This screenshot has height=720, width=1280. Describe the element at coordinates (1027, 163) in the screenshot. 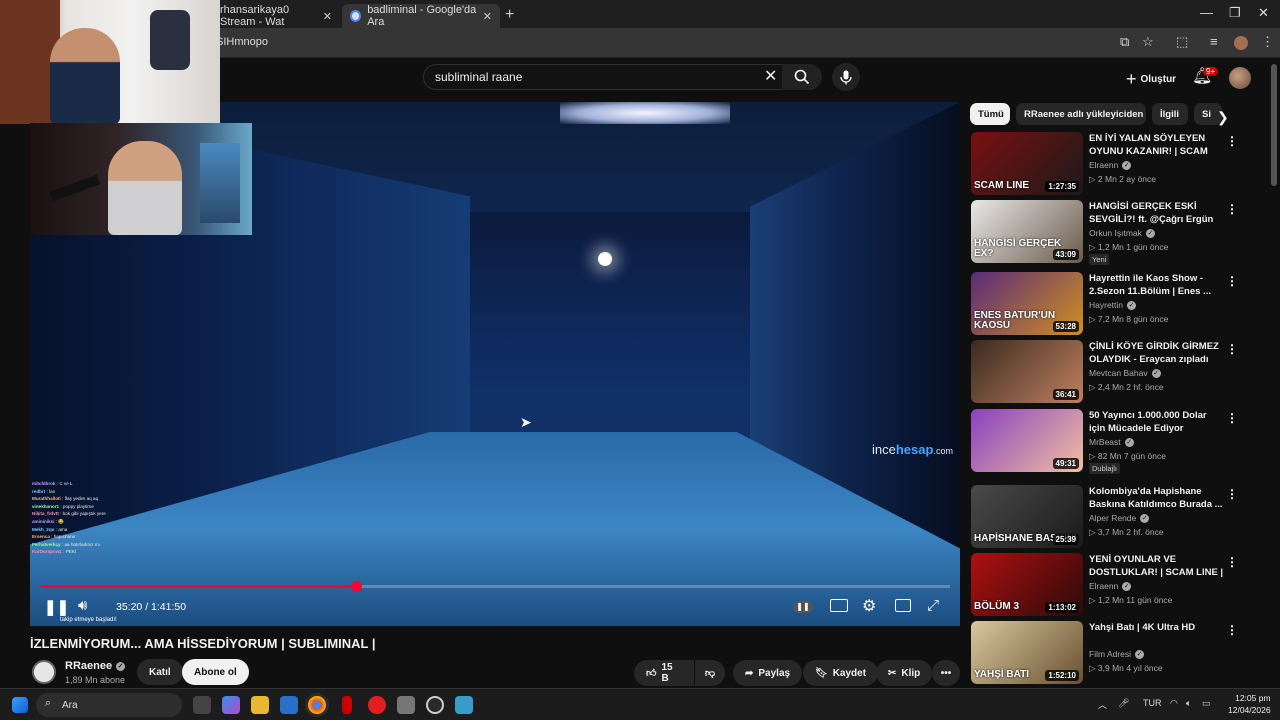

I see `video-thumbnail: SCAM LINE 1:27:35` at that location.